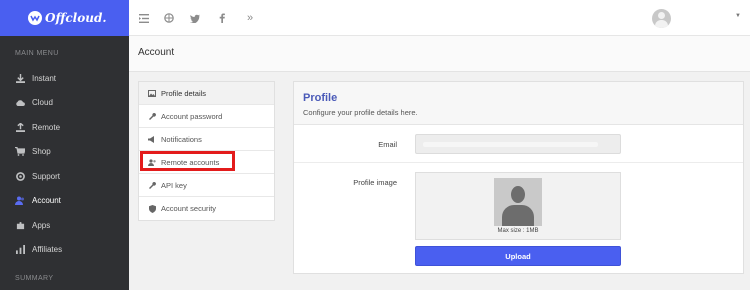 The width and height of the screenshot is (750, 290). What do you see at coordinates (518, 256) in the screenshot?
I see `upload-button: Upload` at bounding box center [518, 256].